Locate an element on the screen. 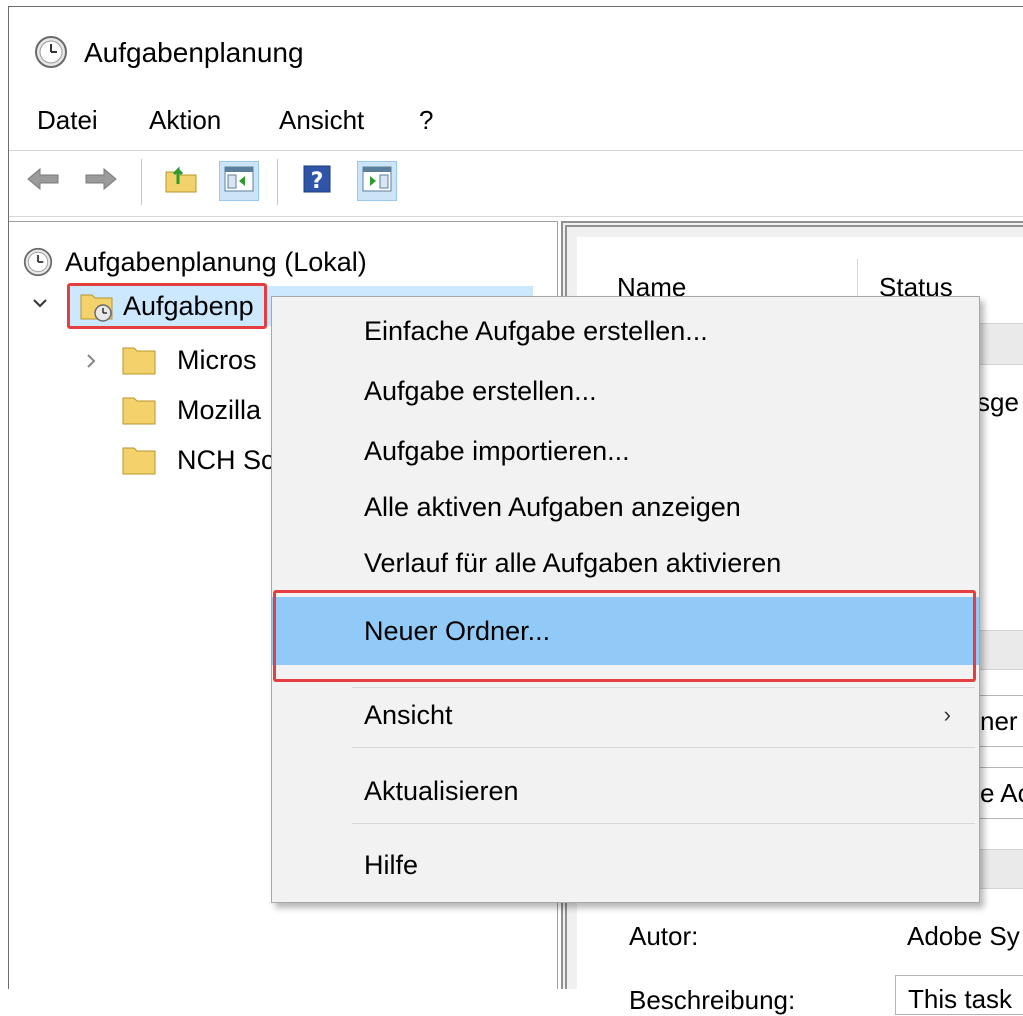 This screenshot has height=1016, width=1023. tree-item-root: Aufgabenplanung (Lokal) is located at coordinates (195, 262).